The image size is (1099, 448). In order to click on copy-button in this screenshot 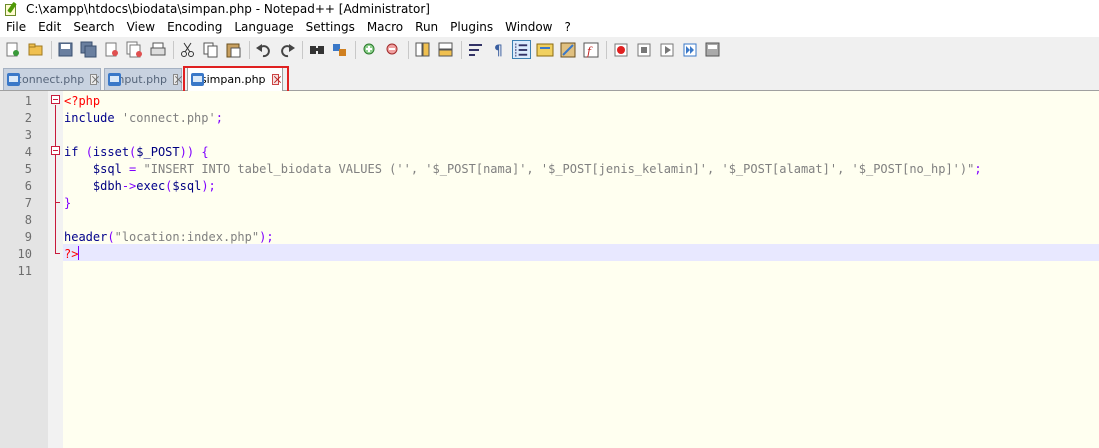, I will do `click(210, 49)`.